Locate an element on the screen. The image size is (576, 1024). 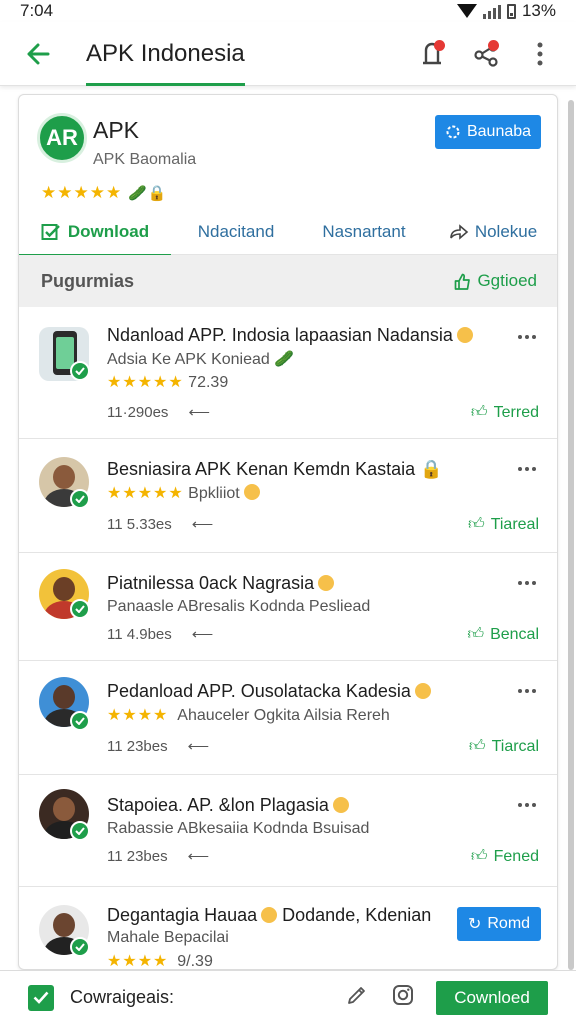
edit-tool-button is located at coordinates (357, 997).